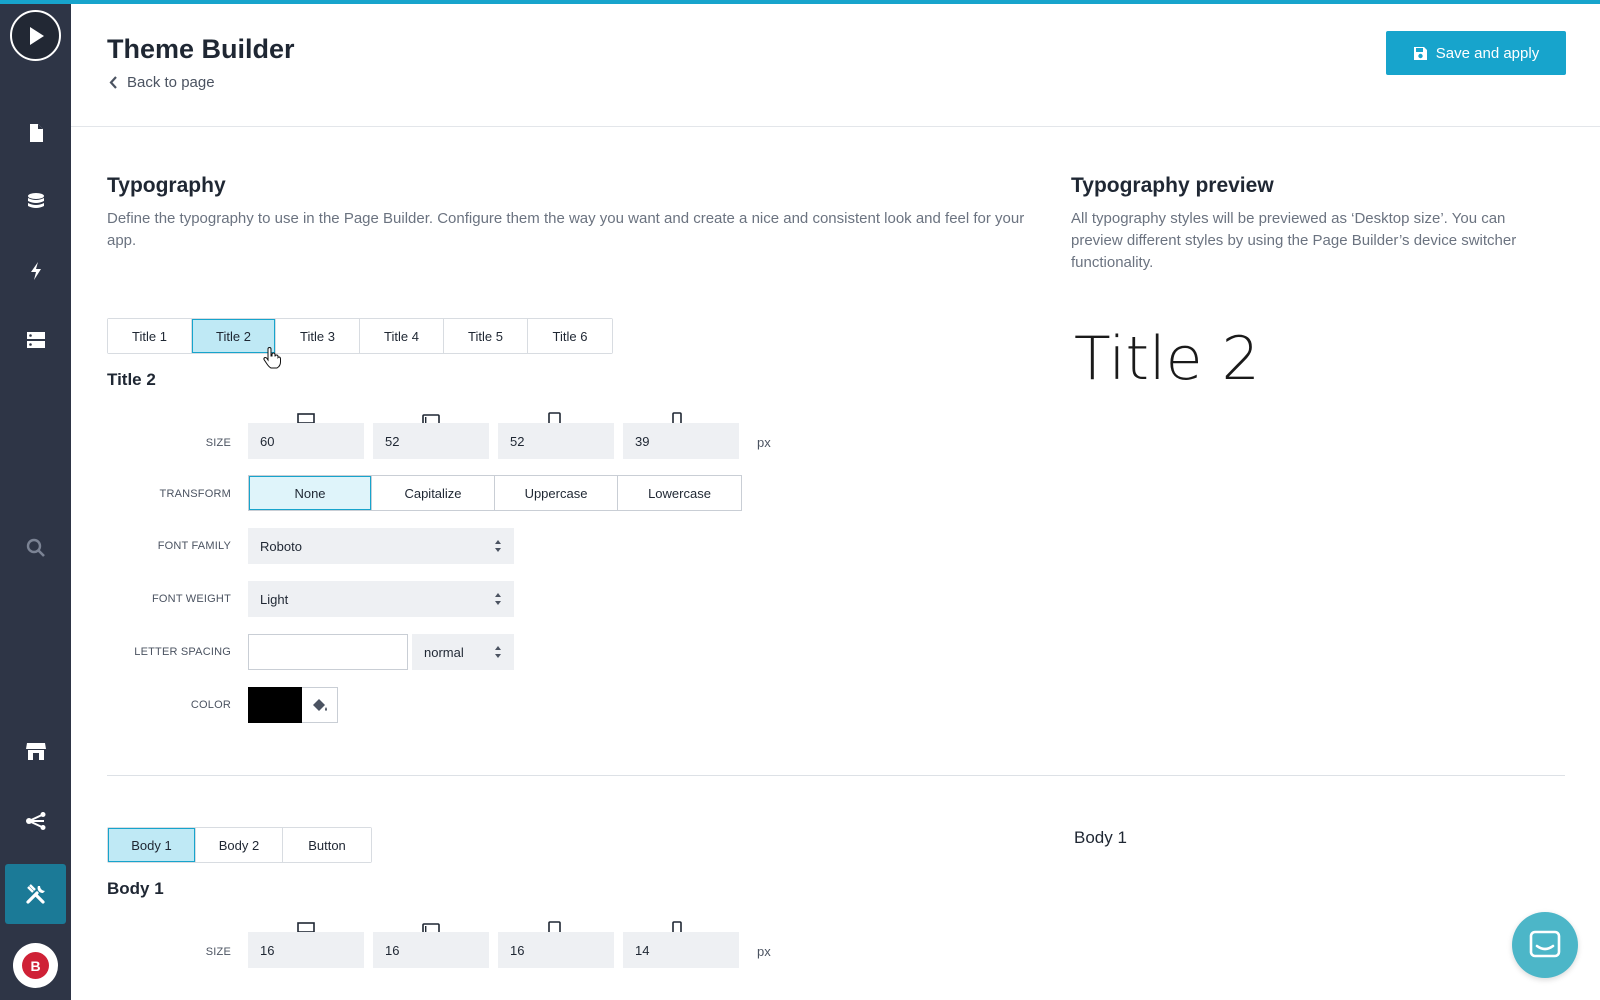 This screenshot has width=1600, height=1000. I want to click on size-label: SIZE, so click(218, 443).